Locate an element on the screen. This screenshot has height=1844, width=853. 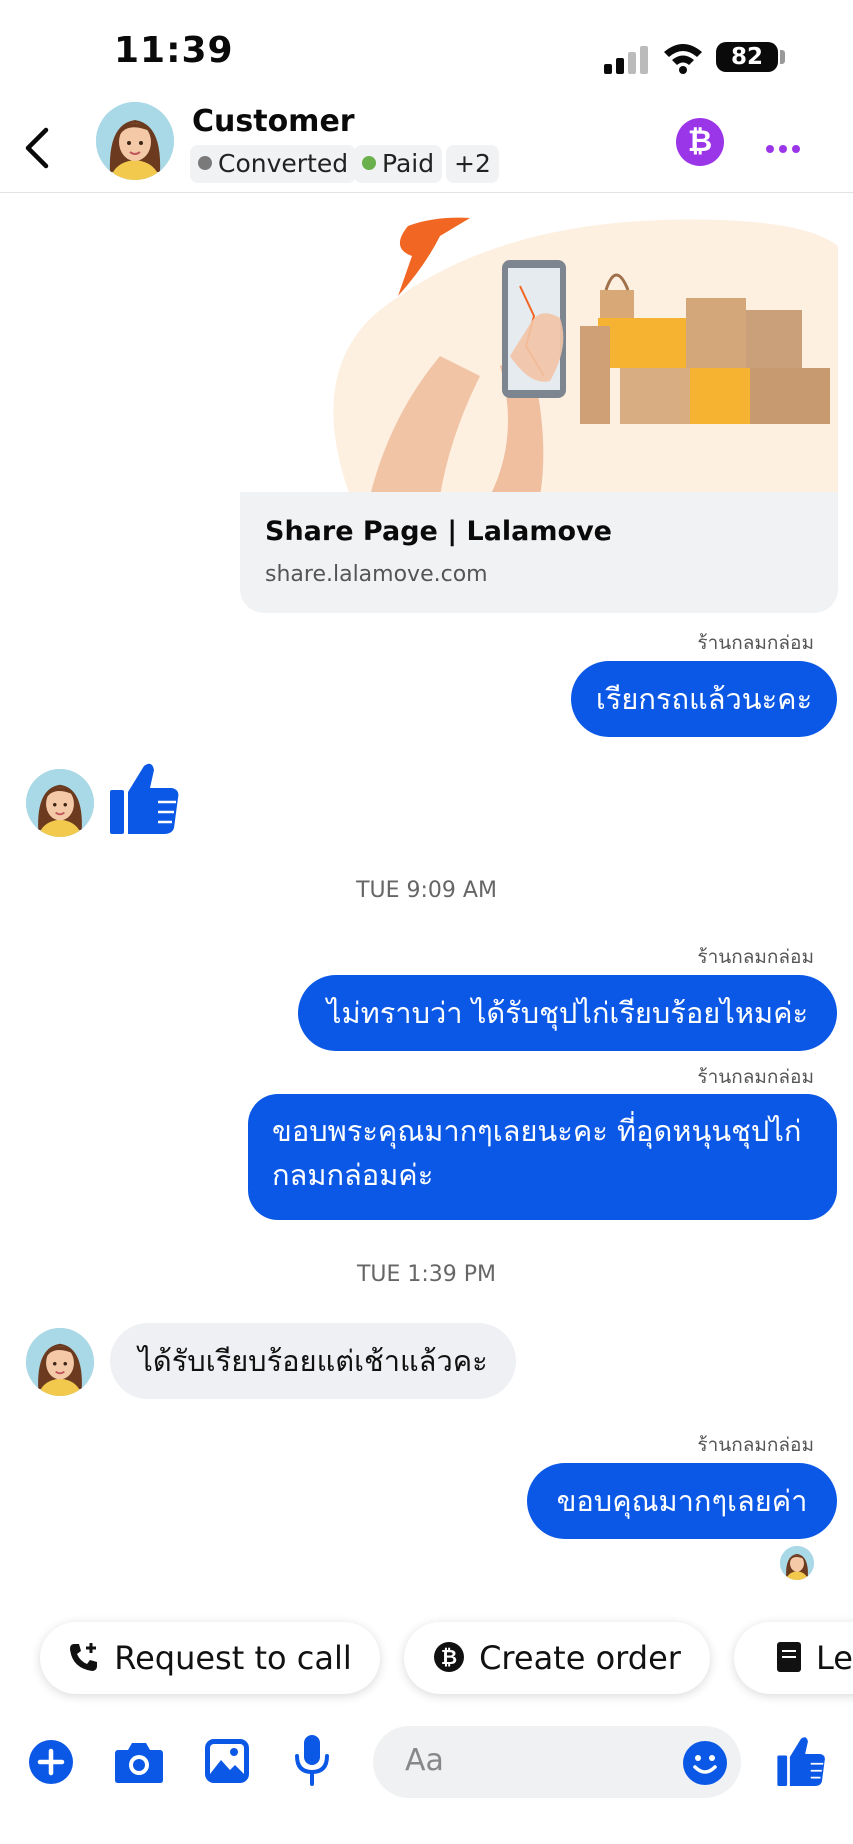
create-order-chip: ₿ Create order is located at coordinates (557, 1658).